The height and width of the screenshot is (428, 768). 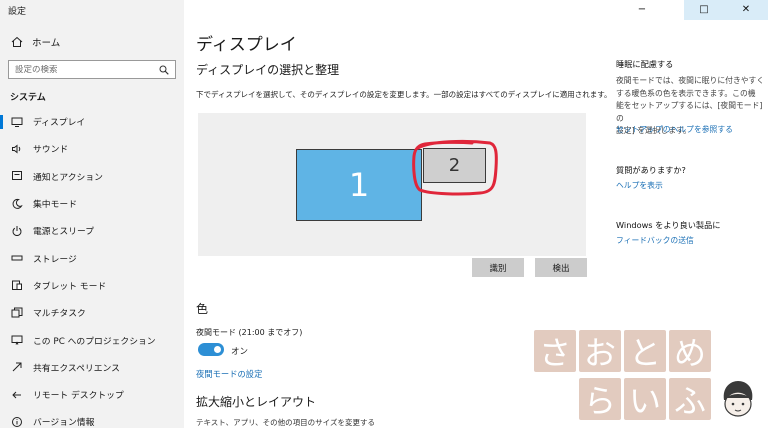 I want to click on mascot-face-icon, so click(x=738, y=399).